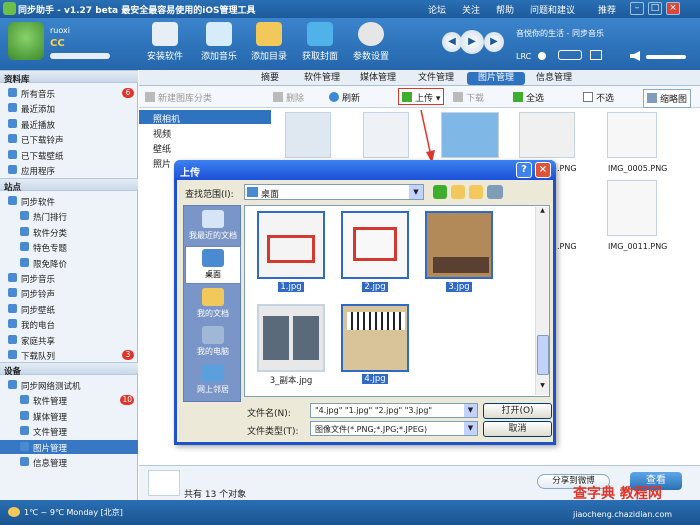 Image resolution: width=700 pixels, height=525 pixels. Describe the element at coordinates (471, 9) in the screenshot. I see `follow-link: 关注` at that location.